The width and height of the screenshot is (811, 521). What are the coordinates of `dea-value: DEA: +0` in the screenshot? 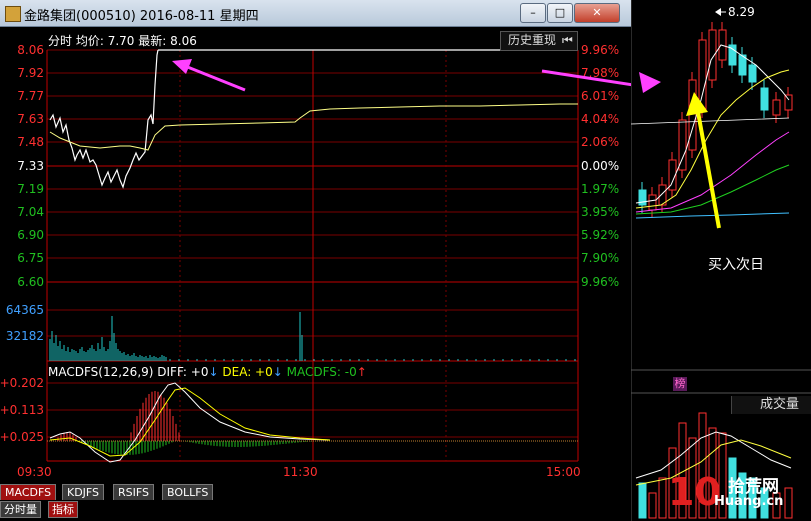 It's located at (247, 372).